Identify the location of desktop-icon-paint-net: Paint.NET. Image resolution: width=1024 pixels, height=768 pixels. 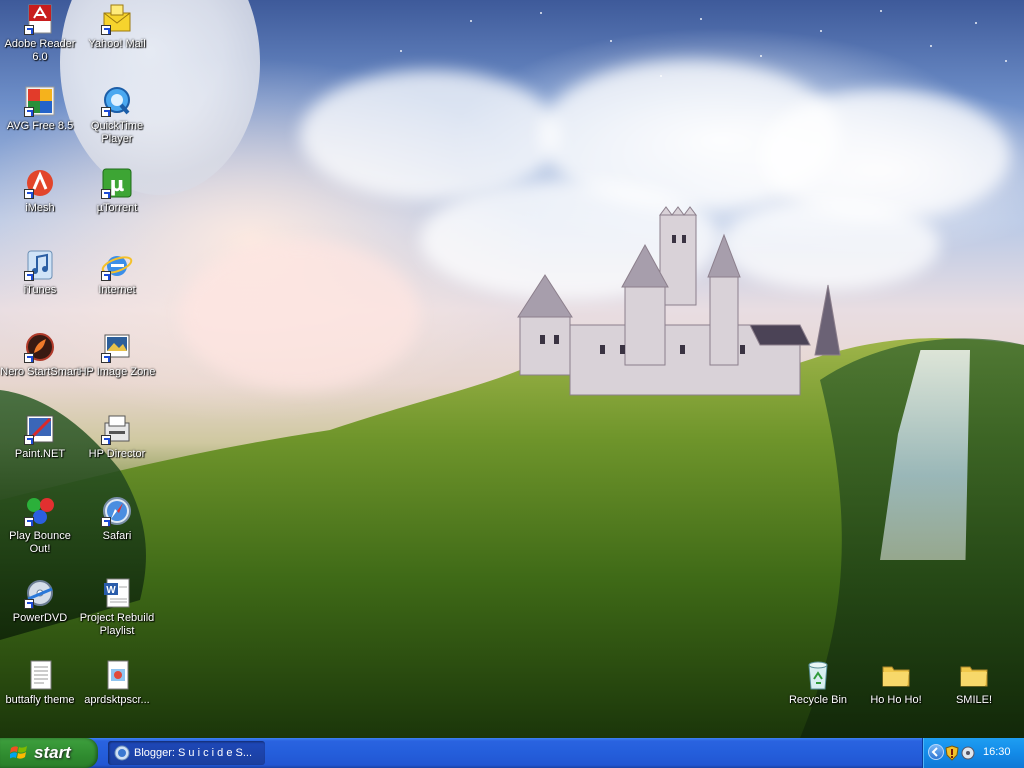
(40, 437).